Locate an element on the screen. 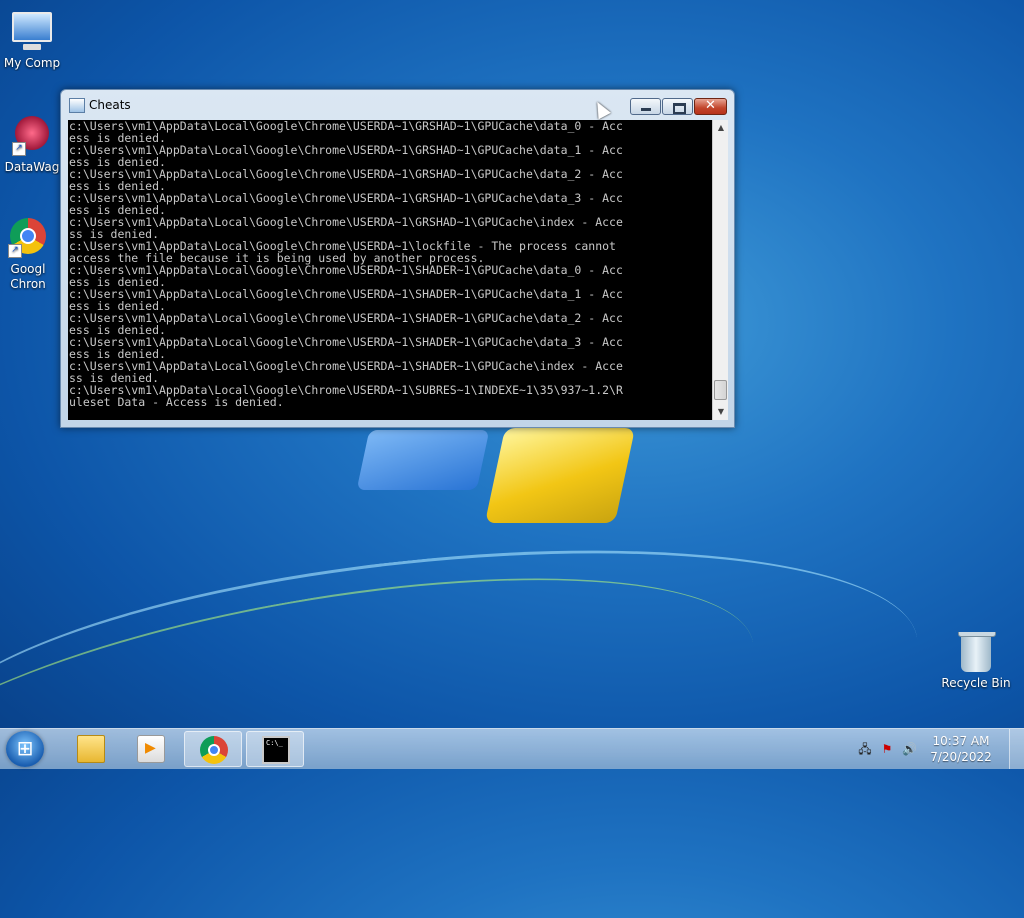  wallpaper-windows-logo is located at coordinates (495, 480).